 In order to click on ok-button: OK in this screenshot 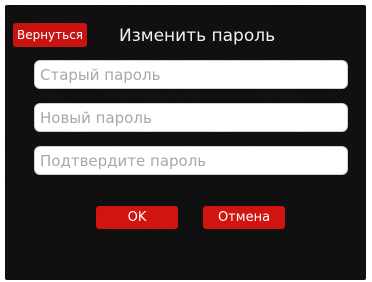, I will do `click(137, 217)`.